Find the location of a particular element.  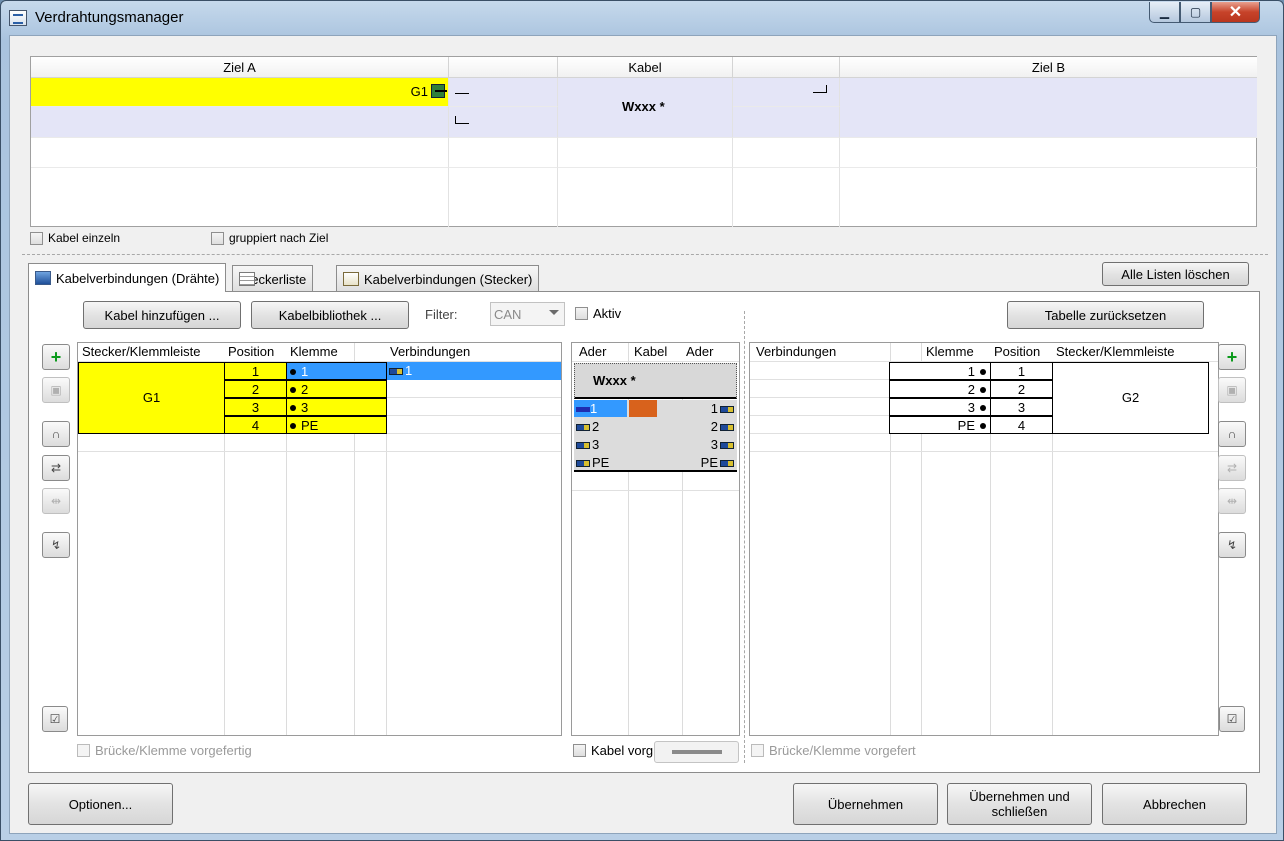

kabel-cell: Wxxx * is located at coordinates (645, 108).